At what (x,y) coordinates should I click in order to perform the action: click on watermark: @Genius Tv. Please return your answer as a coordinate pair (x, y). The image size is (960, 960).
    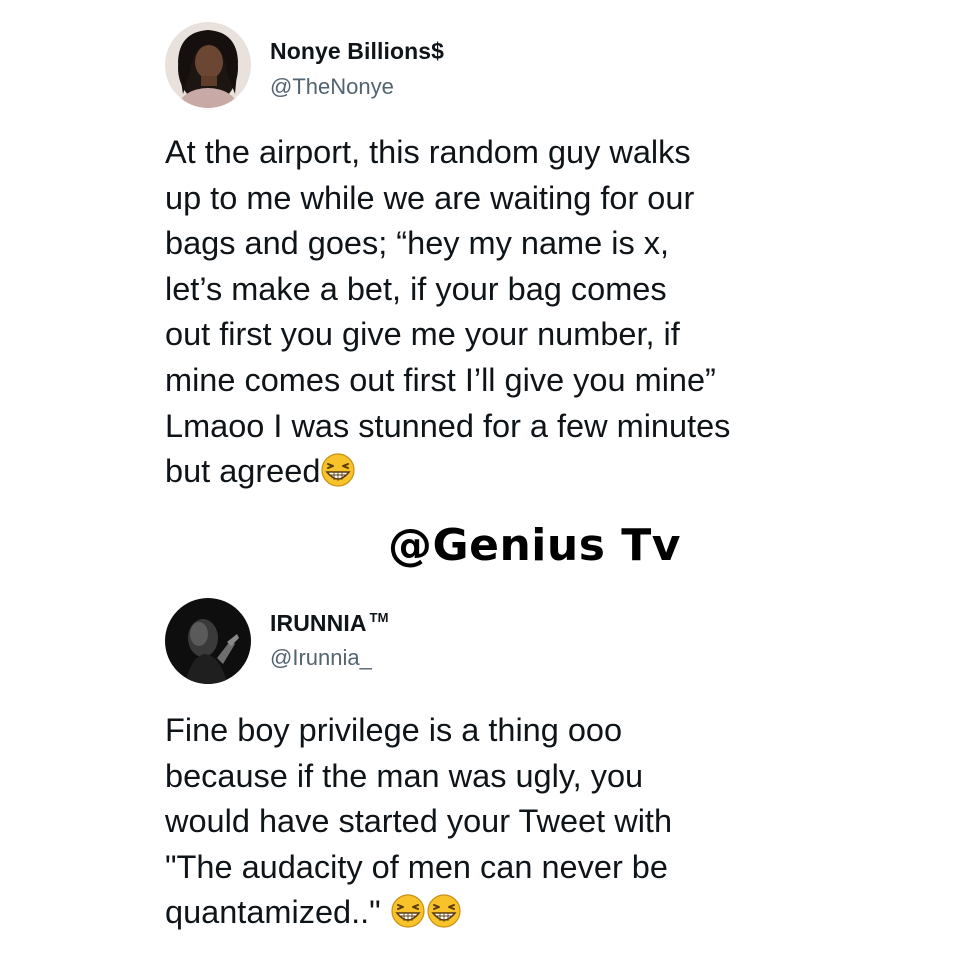
    Looking at the image, I should click on (534, 545).